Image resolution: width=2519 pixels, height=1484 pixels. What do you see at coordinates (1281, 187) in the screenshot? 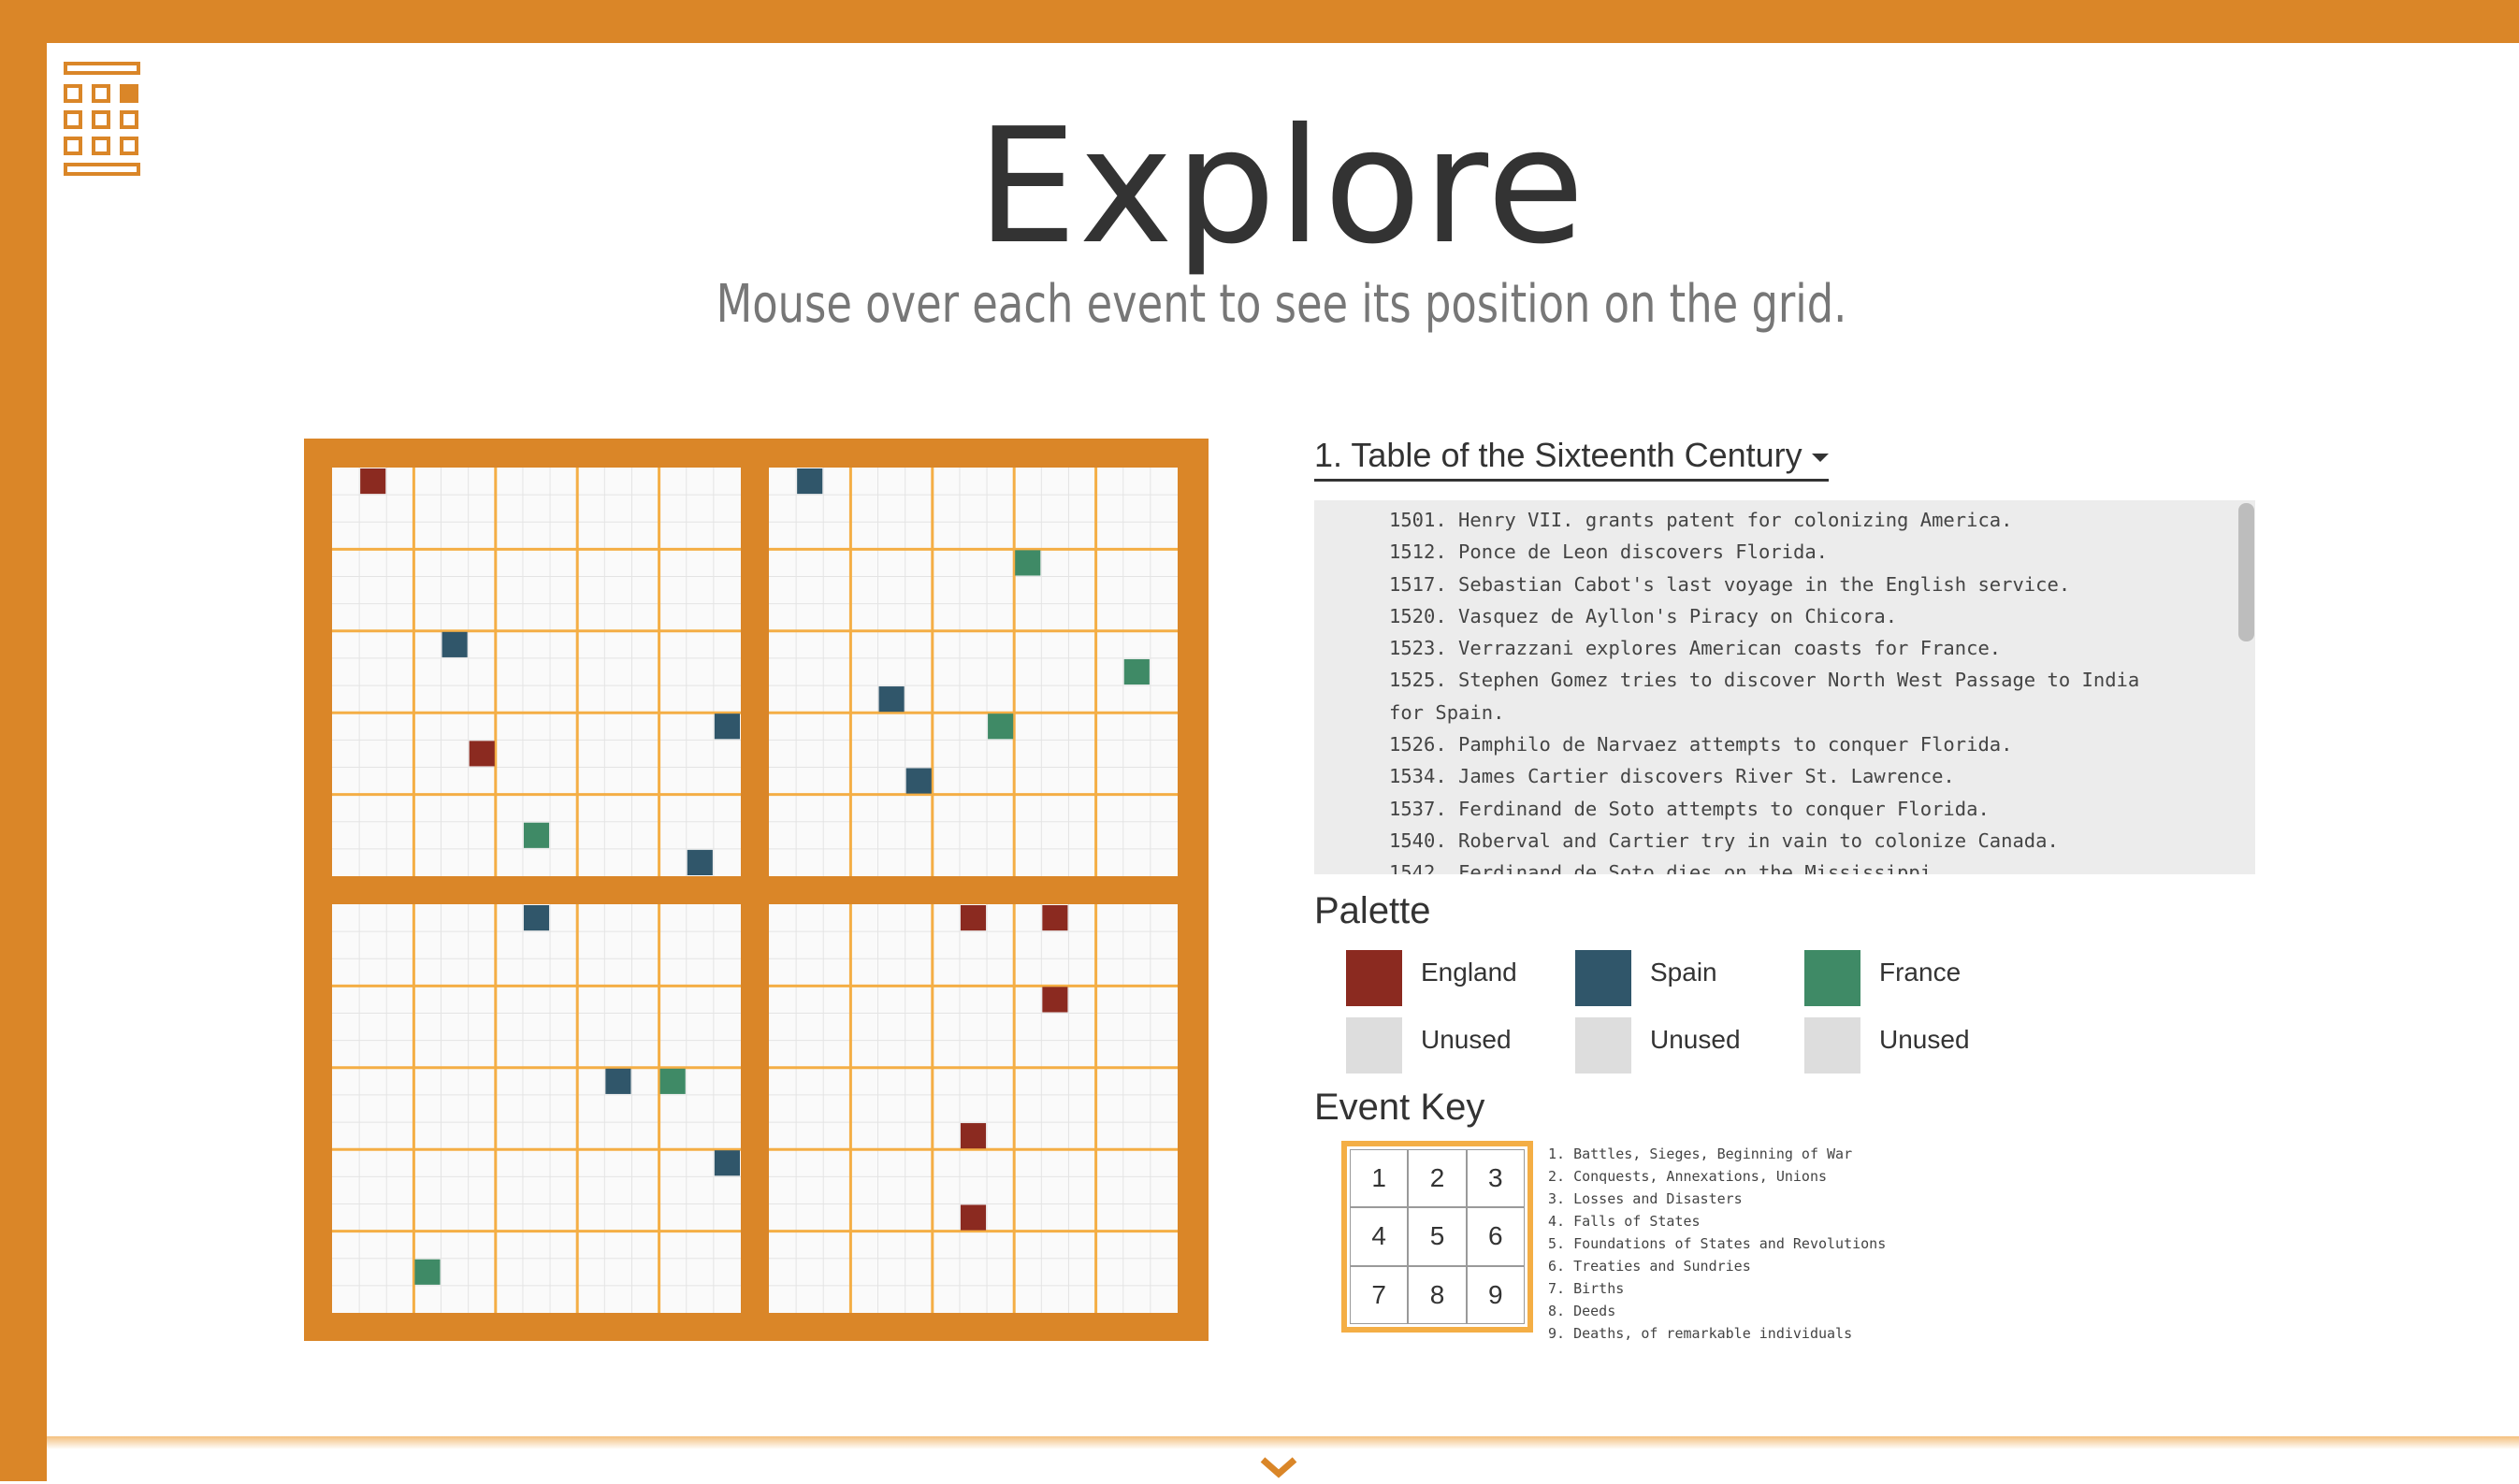
I see `page-title: Explore` at bounding box center [1281, 187].